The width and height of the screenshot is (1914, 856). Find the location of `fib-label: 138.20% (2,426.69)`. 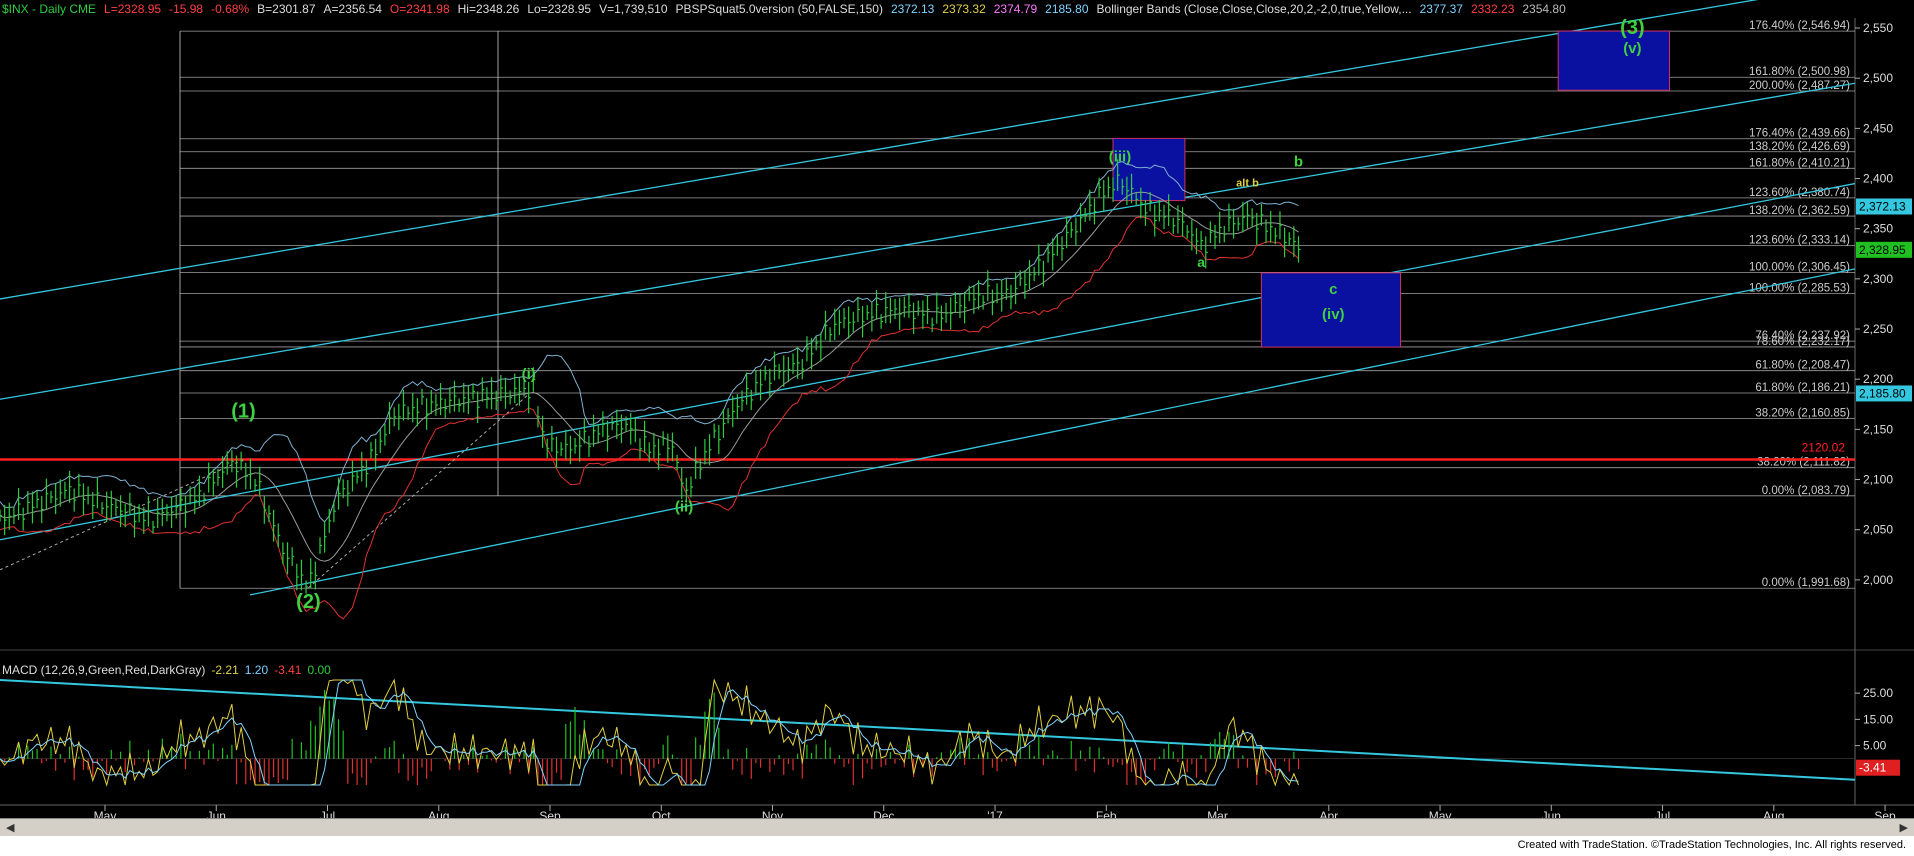

fib-label: 138.20% (2,426.69) is located at coordinates (1799, 147).